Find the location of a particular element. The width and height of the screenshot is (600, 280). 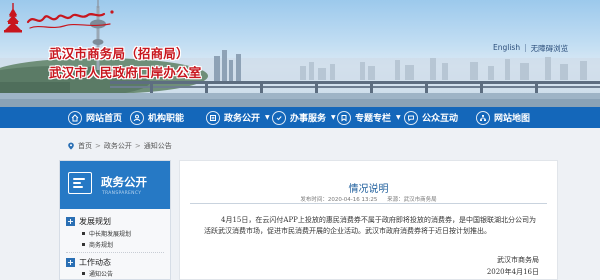

breadcrumb-home: 首页 is located at coordinates (85, 146).